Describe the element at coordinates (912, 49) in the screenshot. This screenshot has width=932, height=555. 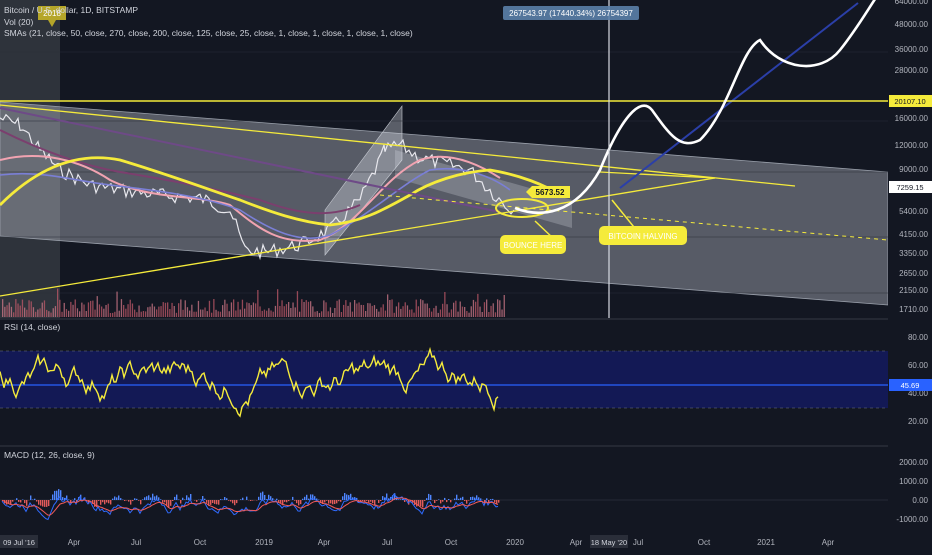
I see `price-tick: 36000.00` at that location.